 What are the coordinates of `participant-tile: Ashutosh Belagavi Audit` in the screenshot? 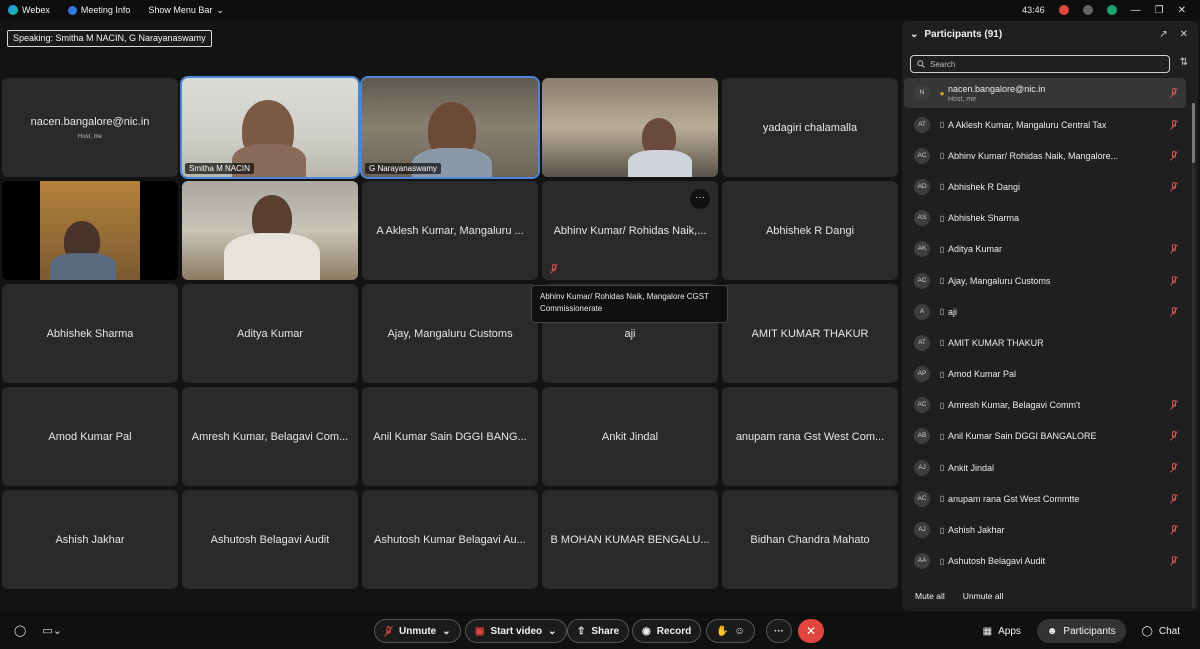 It's located at (270, 539).